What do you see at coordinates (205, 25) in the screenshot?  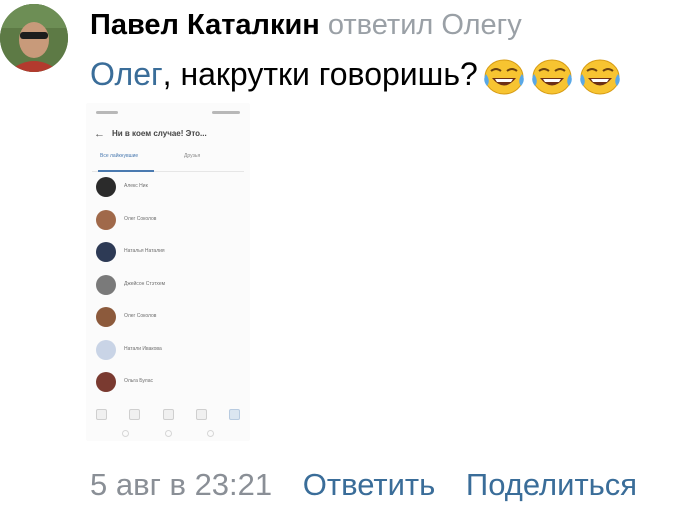 I see `author-name: Павел Каталкин` at bounding box center [205, 25].